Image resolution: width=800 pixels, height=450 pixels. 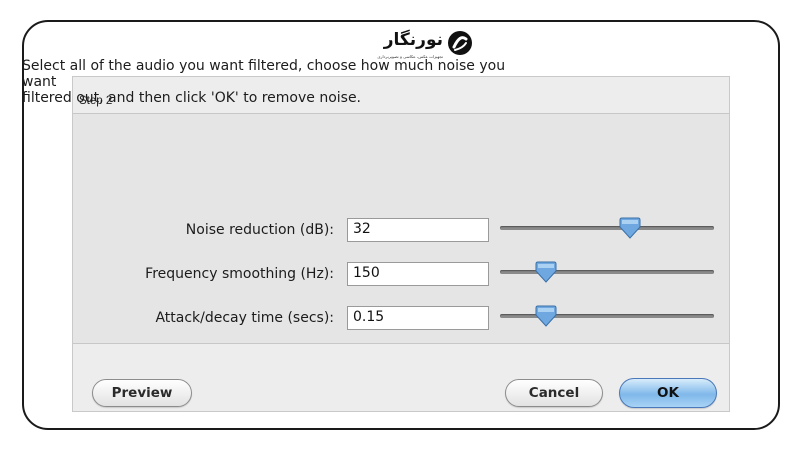 What do you see at coordinates (418, 318) in the screenshot?
I see `attack-decay-field: 0.15` at bounding box center [418, 318].